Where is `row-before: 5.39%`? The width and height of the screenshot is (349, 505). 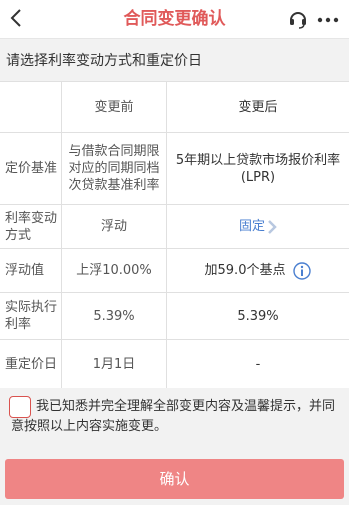
row-before: 5.39% is located at coordinates (114, 316).